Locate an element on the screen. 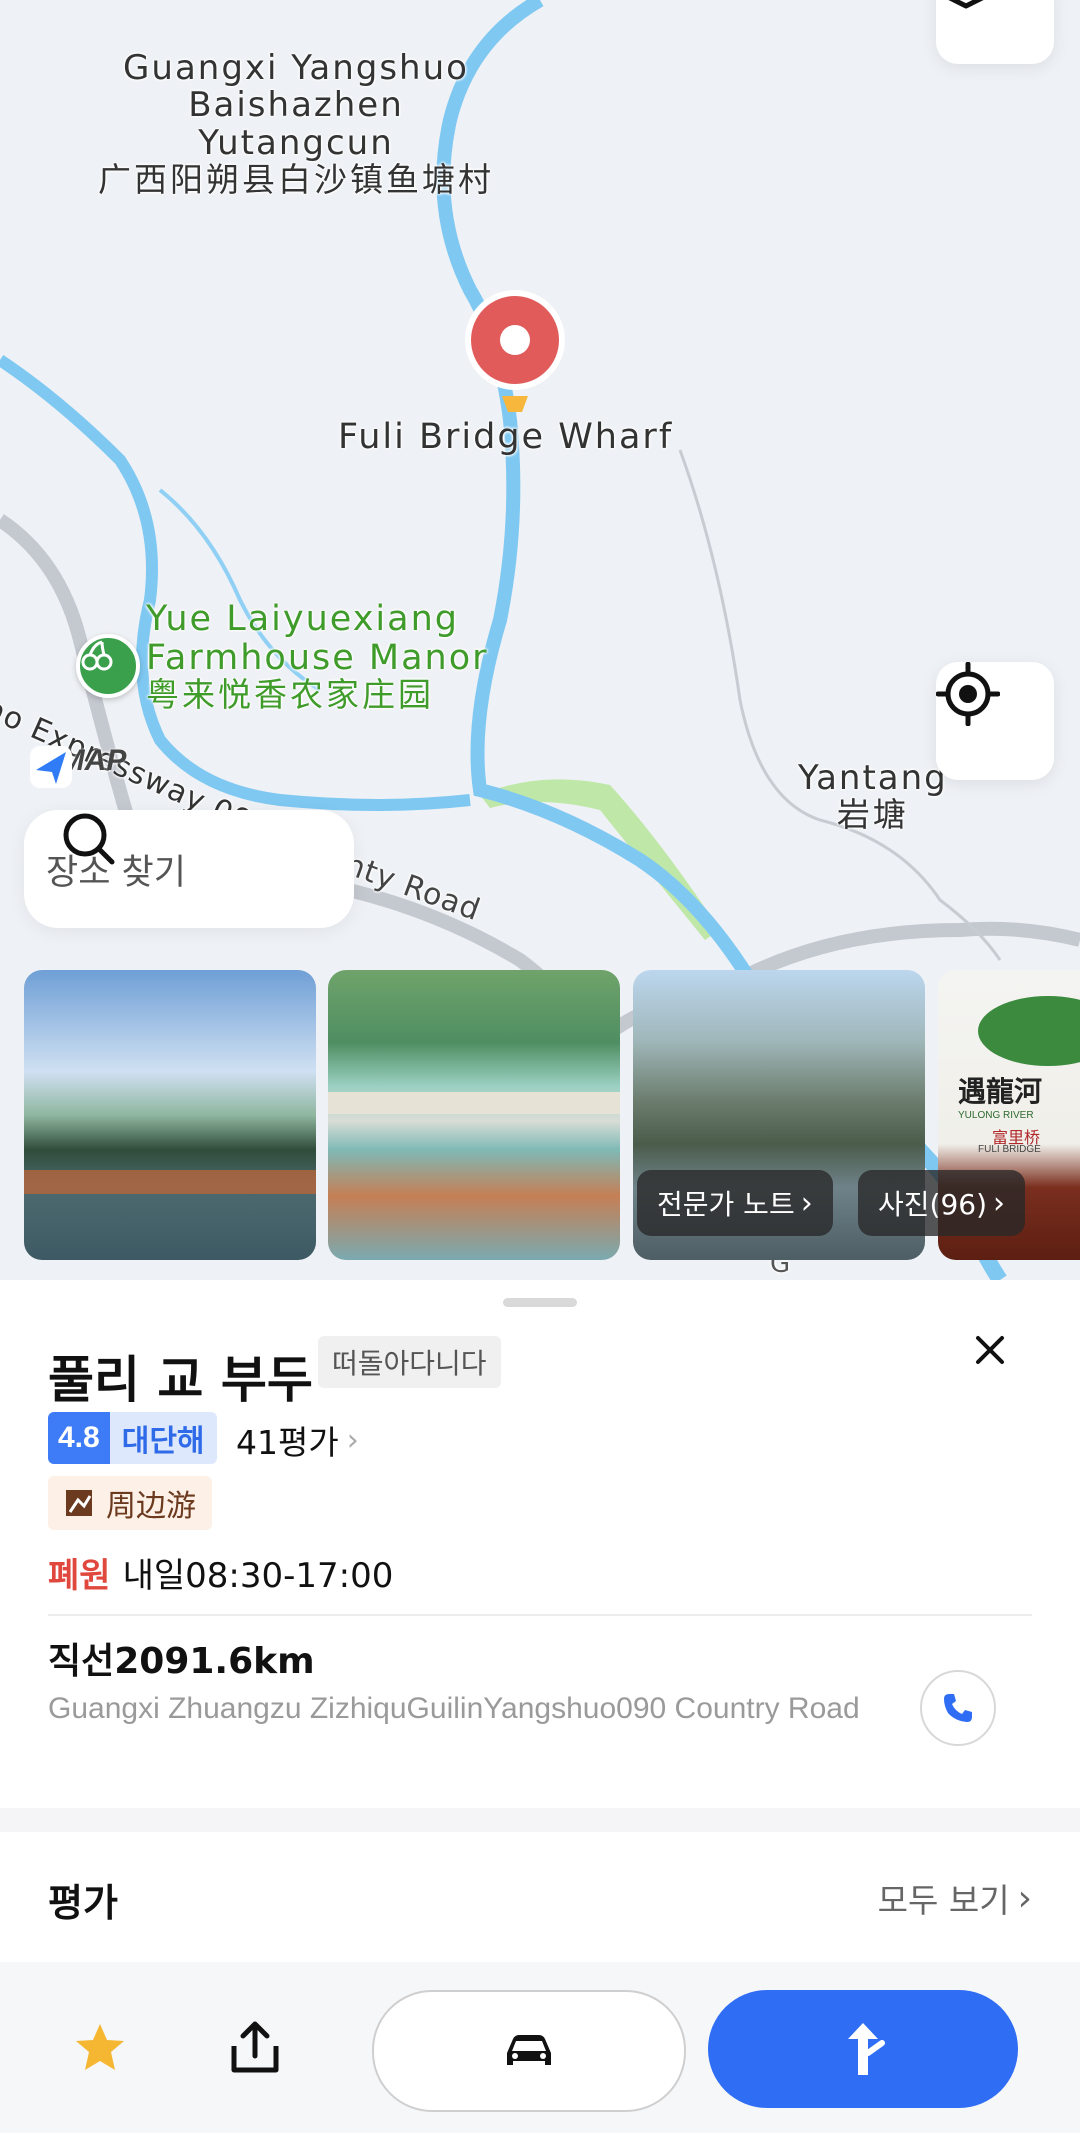 The height and width of the screenshot is (2133, 1080). favorite-button is located at coordinates (100, 2048).